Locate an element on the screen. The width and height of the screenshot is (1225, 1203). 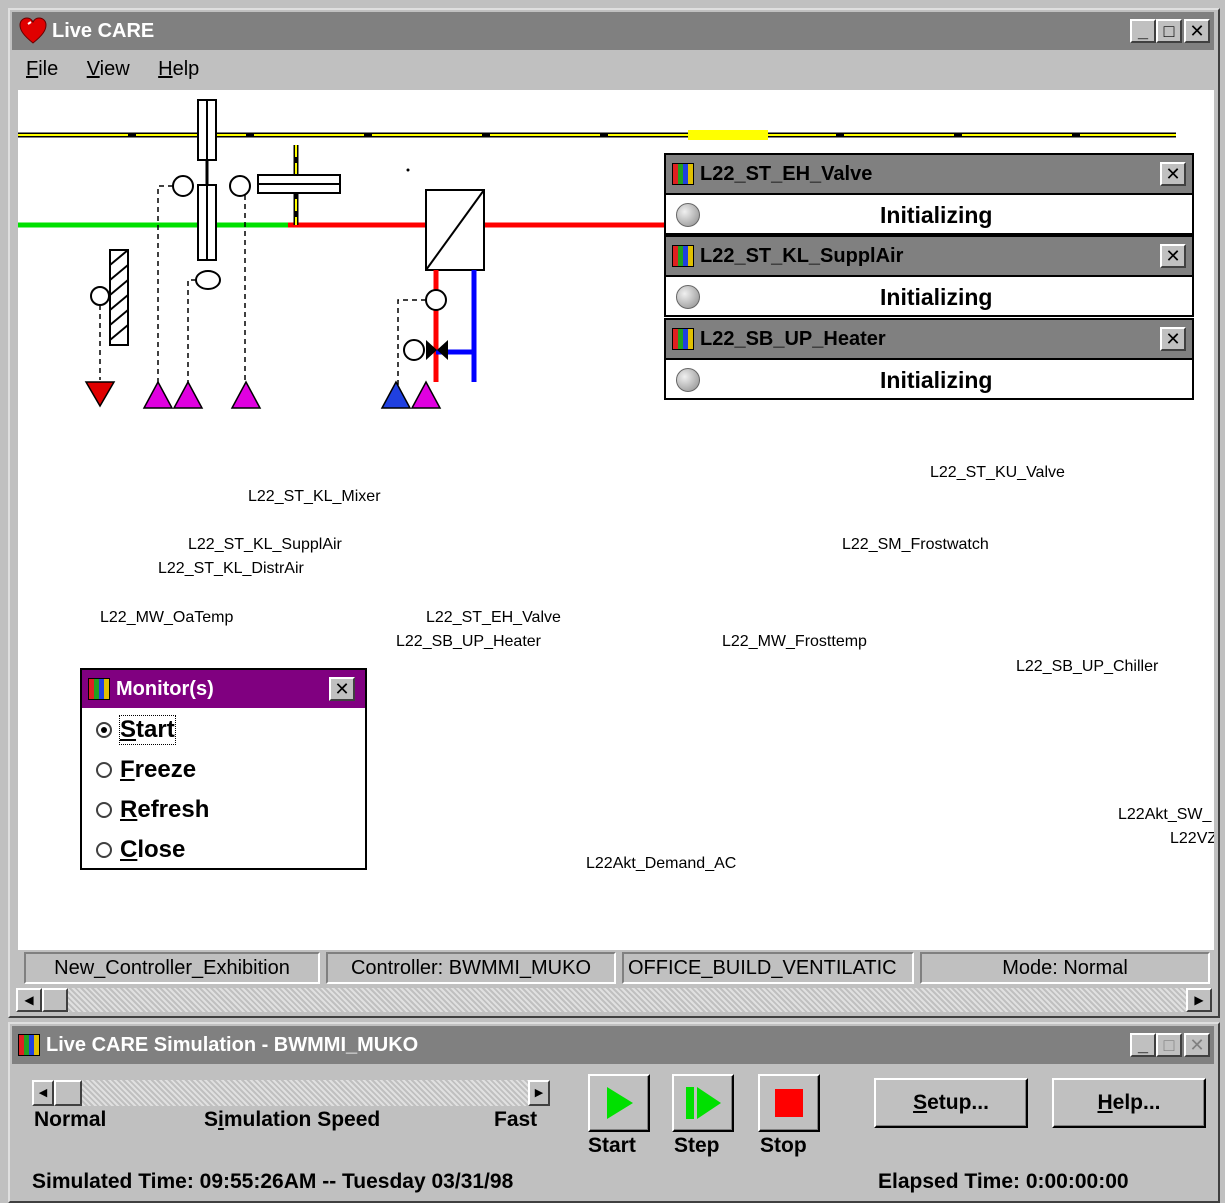
radio-refresh: Refresh is located at coordinates (223, 810).